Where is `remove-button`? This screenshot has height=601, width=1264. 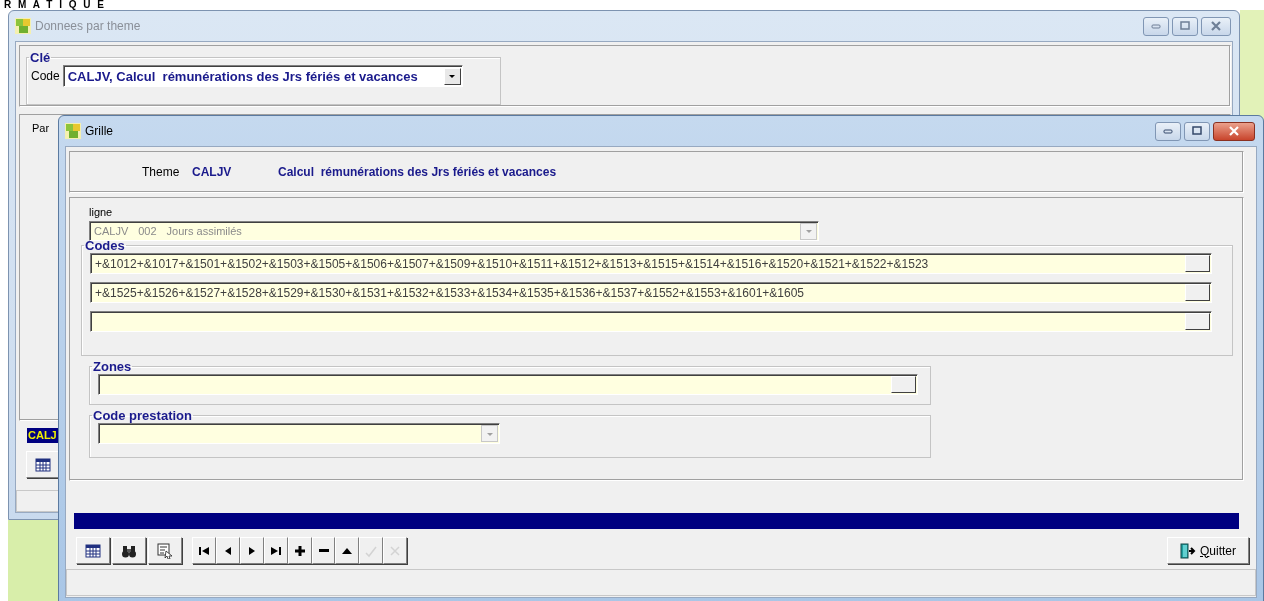
remove-button is located at coordinates (323, 550).